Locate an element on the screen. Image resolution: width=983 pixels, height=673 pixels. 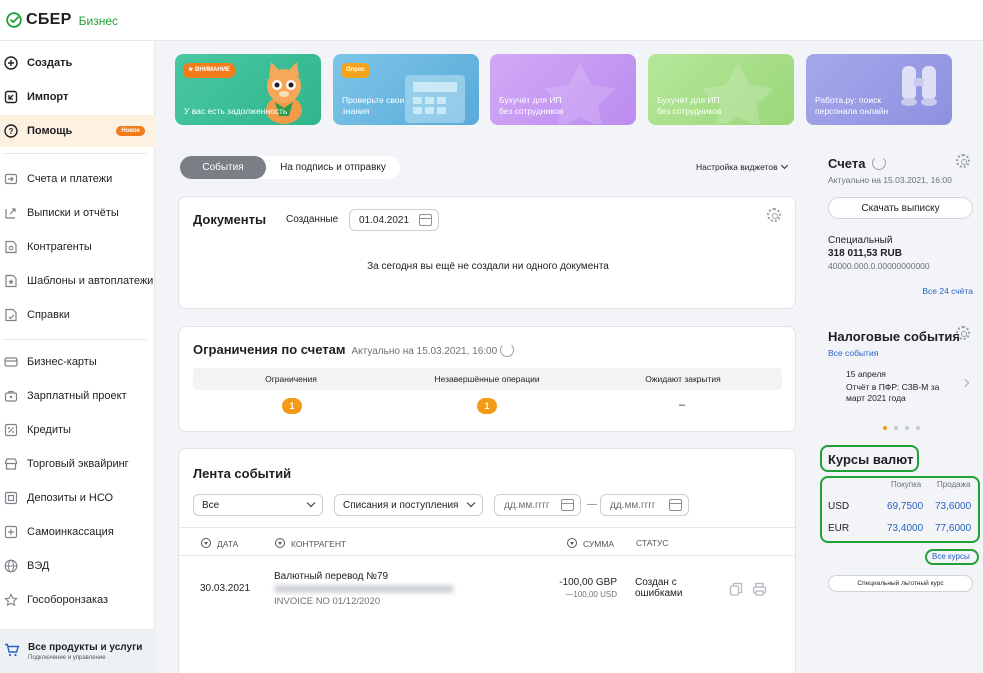
restrictions-col-closing: Ожидают закрытия is located at coordinates (683, 379).